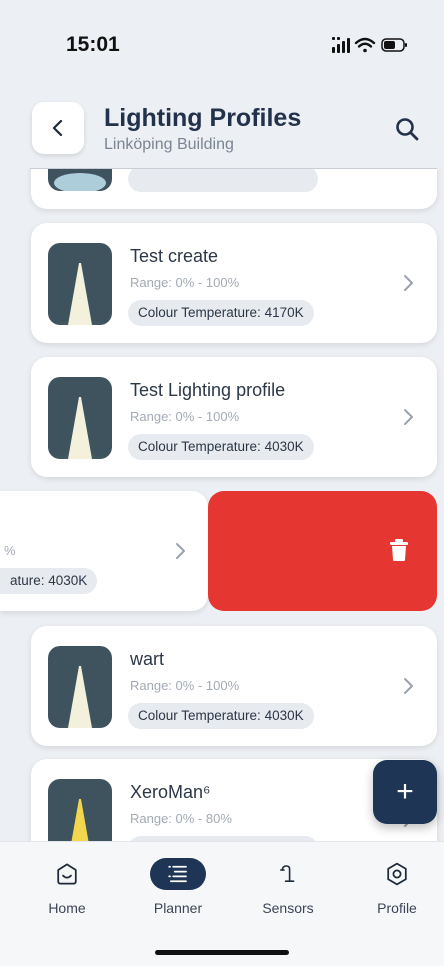 This screenshot has width=444, height=966. What do you see at coordinates (67, 908) in the screenshot?
I see `tab-label: Home` at bounding box center [67, 908].